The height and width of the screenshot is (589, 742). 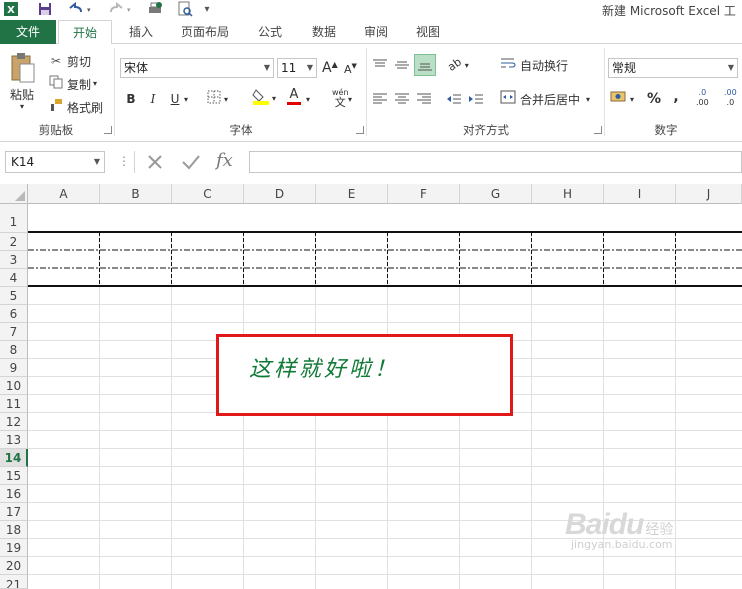 I want to click on decrease-decimal-label: .0, so click(x=730, y=102).